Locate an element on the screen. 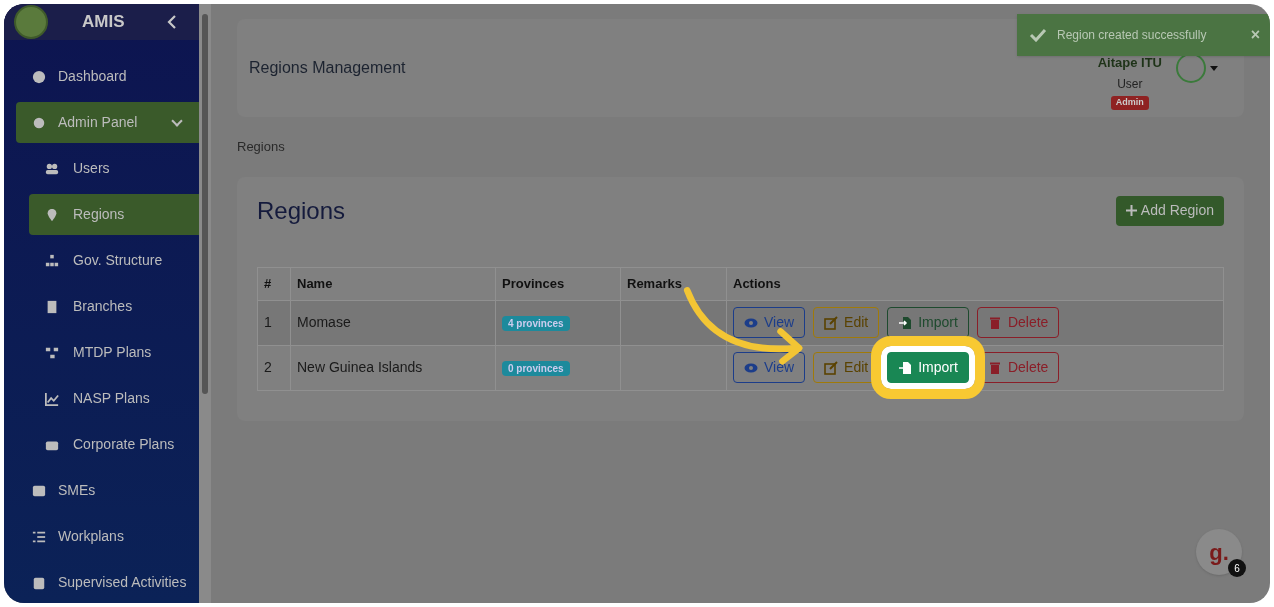  sidebar-item: Corporate Plans is located at coordinates (114, 444).